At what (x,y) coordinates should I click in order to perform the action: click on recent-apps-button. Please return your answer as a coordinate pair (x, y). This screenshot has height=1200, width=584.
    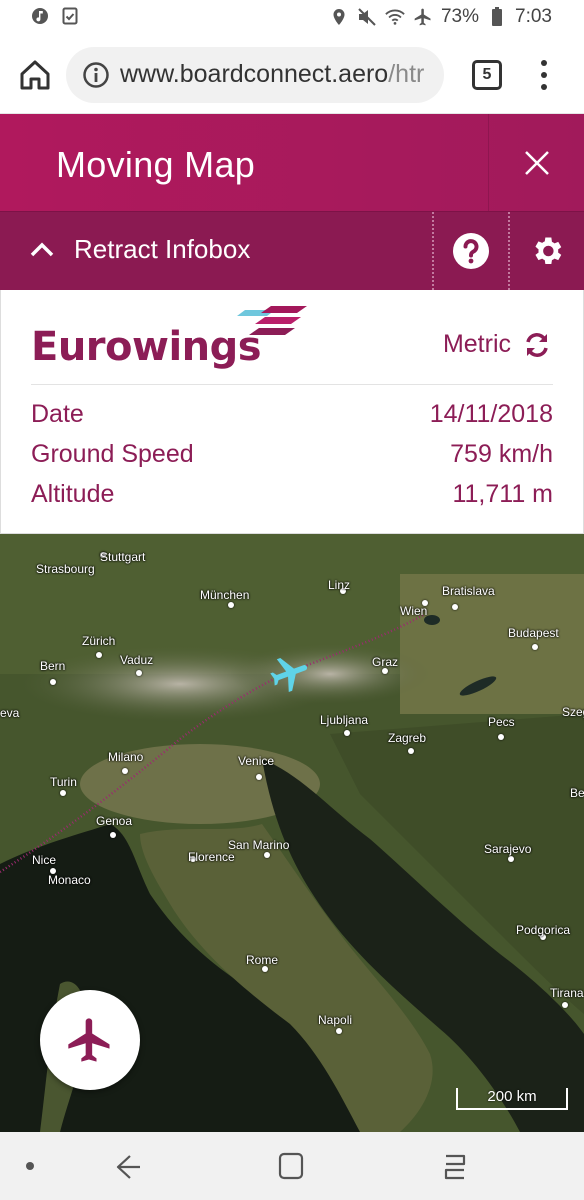
    Looking at the image, I should click on (455, 1167).